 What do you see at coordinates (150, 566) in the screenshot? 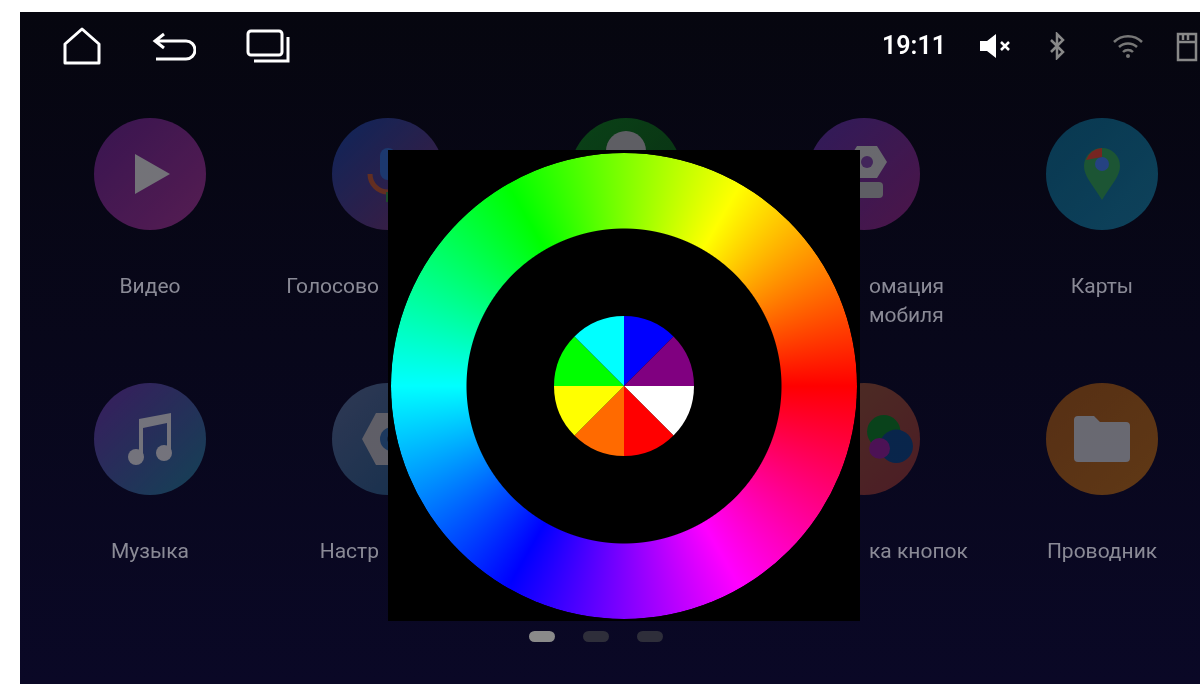
I see `app-label: Музыка` at bounding box center [150, 566].